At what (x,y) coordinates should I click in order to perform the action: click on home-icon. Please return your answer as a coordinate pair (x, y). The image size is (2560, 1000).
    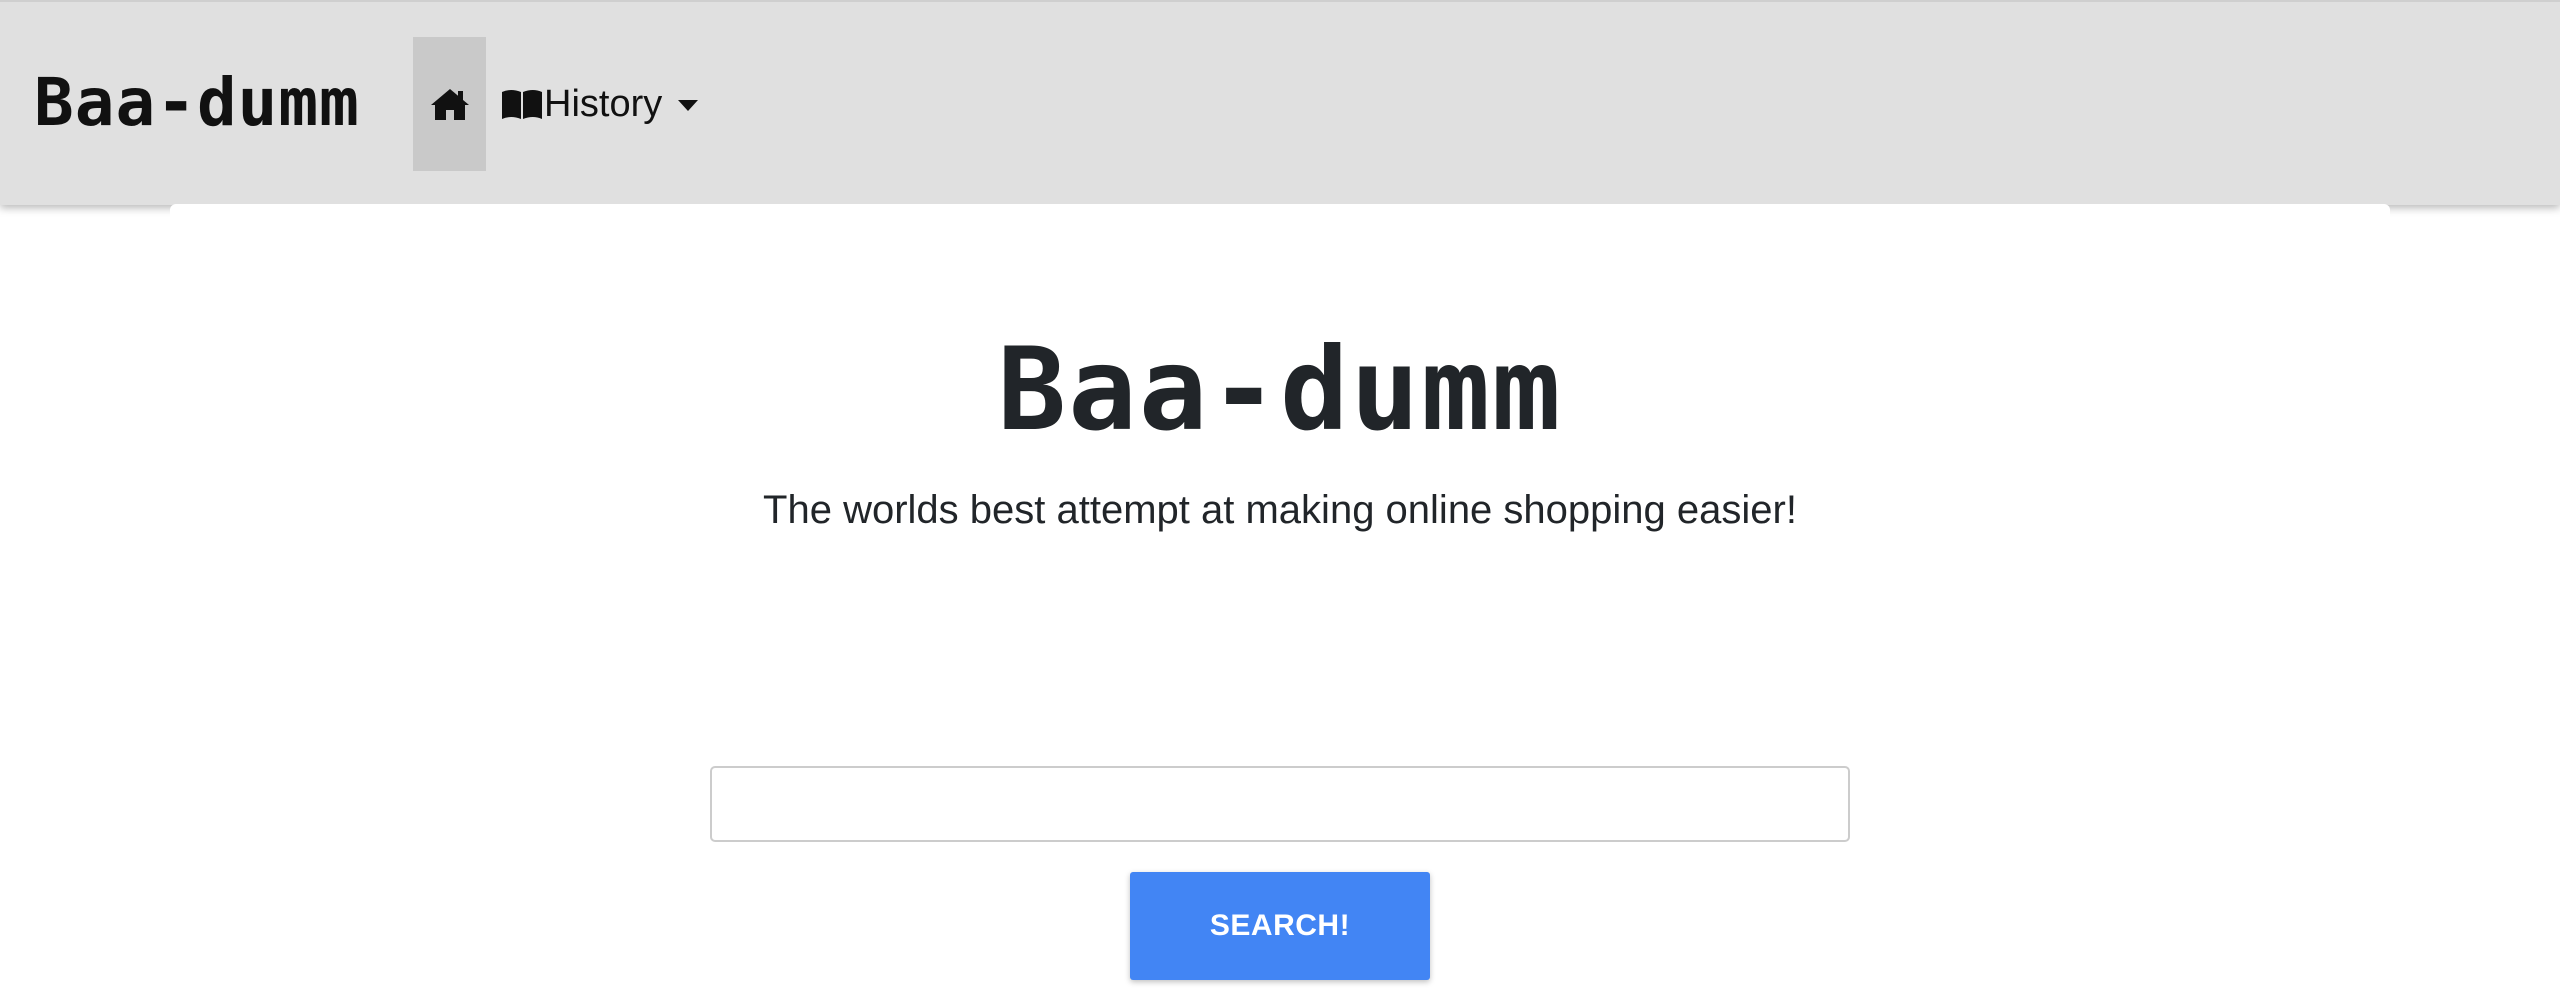
    Looking at the image, I should click on (449, 104).